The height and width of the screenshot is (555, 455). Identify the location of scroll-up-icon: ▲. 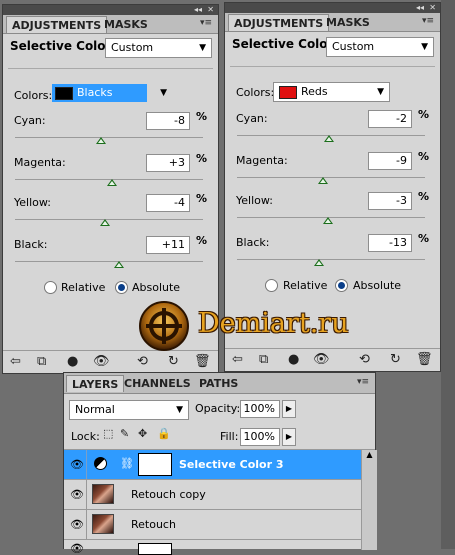
(369, 456).